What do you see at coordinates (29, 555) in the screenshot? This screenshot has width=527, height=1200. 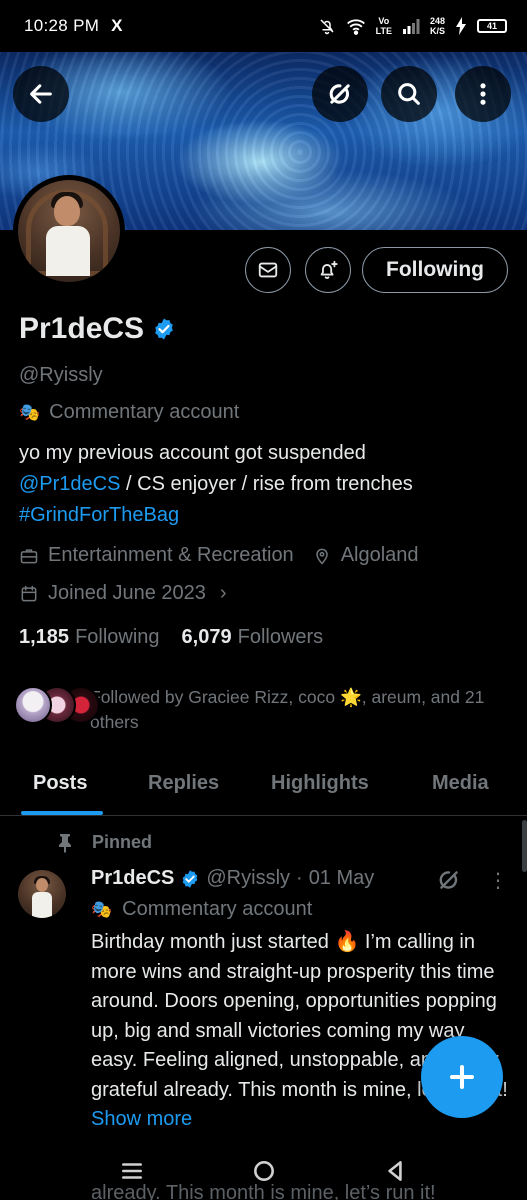 I see `briefcase-icon` at bounding box center [29, 555].